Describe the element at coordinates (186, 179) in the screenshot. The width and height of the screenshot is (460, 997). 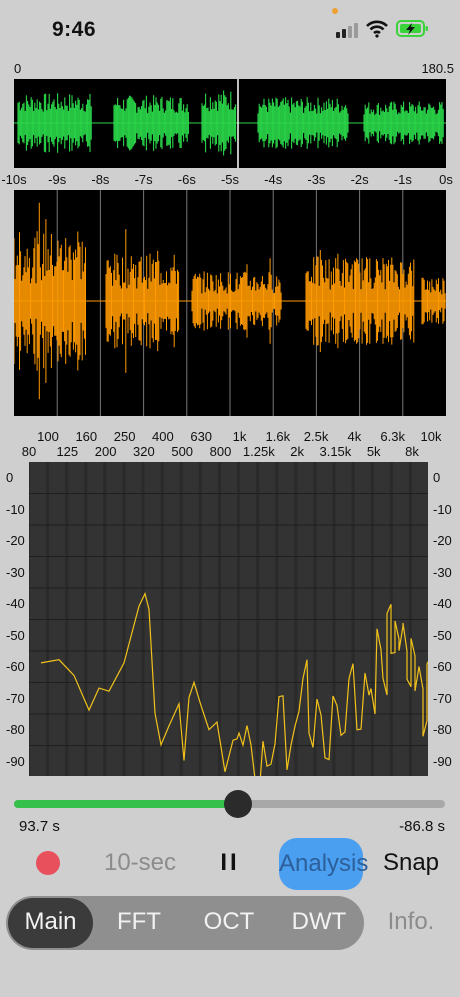
I see `timeline-label: -6s` at that location.